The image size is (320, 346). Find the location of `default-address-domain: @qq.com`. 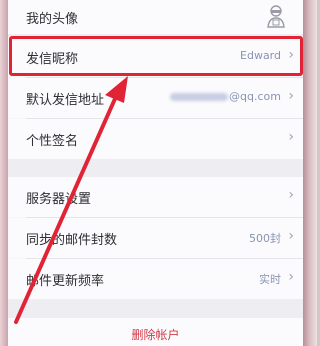

default-address-domain: @qq.com is located at coordinates (255, 96).